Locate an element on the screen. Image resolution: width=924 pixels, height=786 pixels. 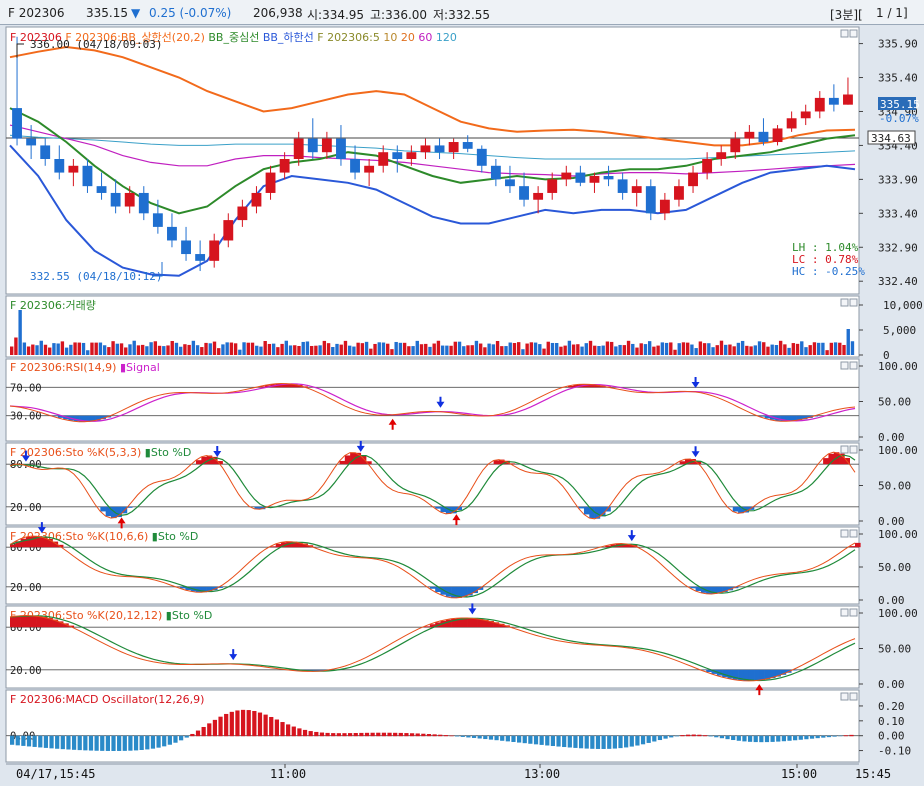
sto2-panel-min-icon is located at coordinates (844, 533).